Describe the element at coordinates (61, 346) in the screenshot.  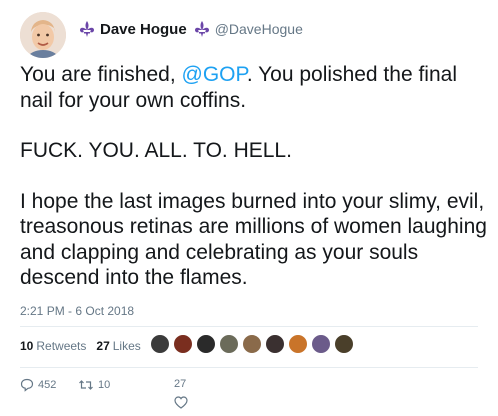
I see `retweets-label: Retweets` at that location.